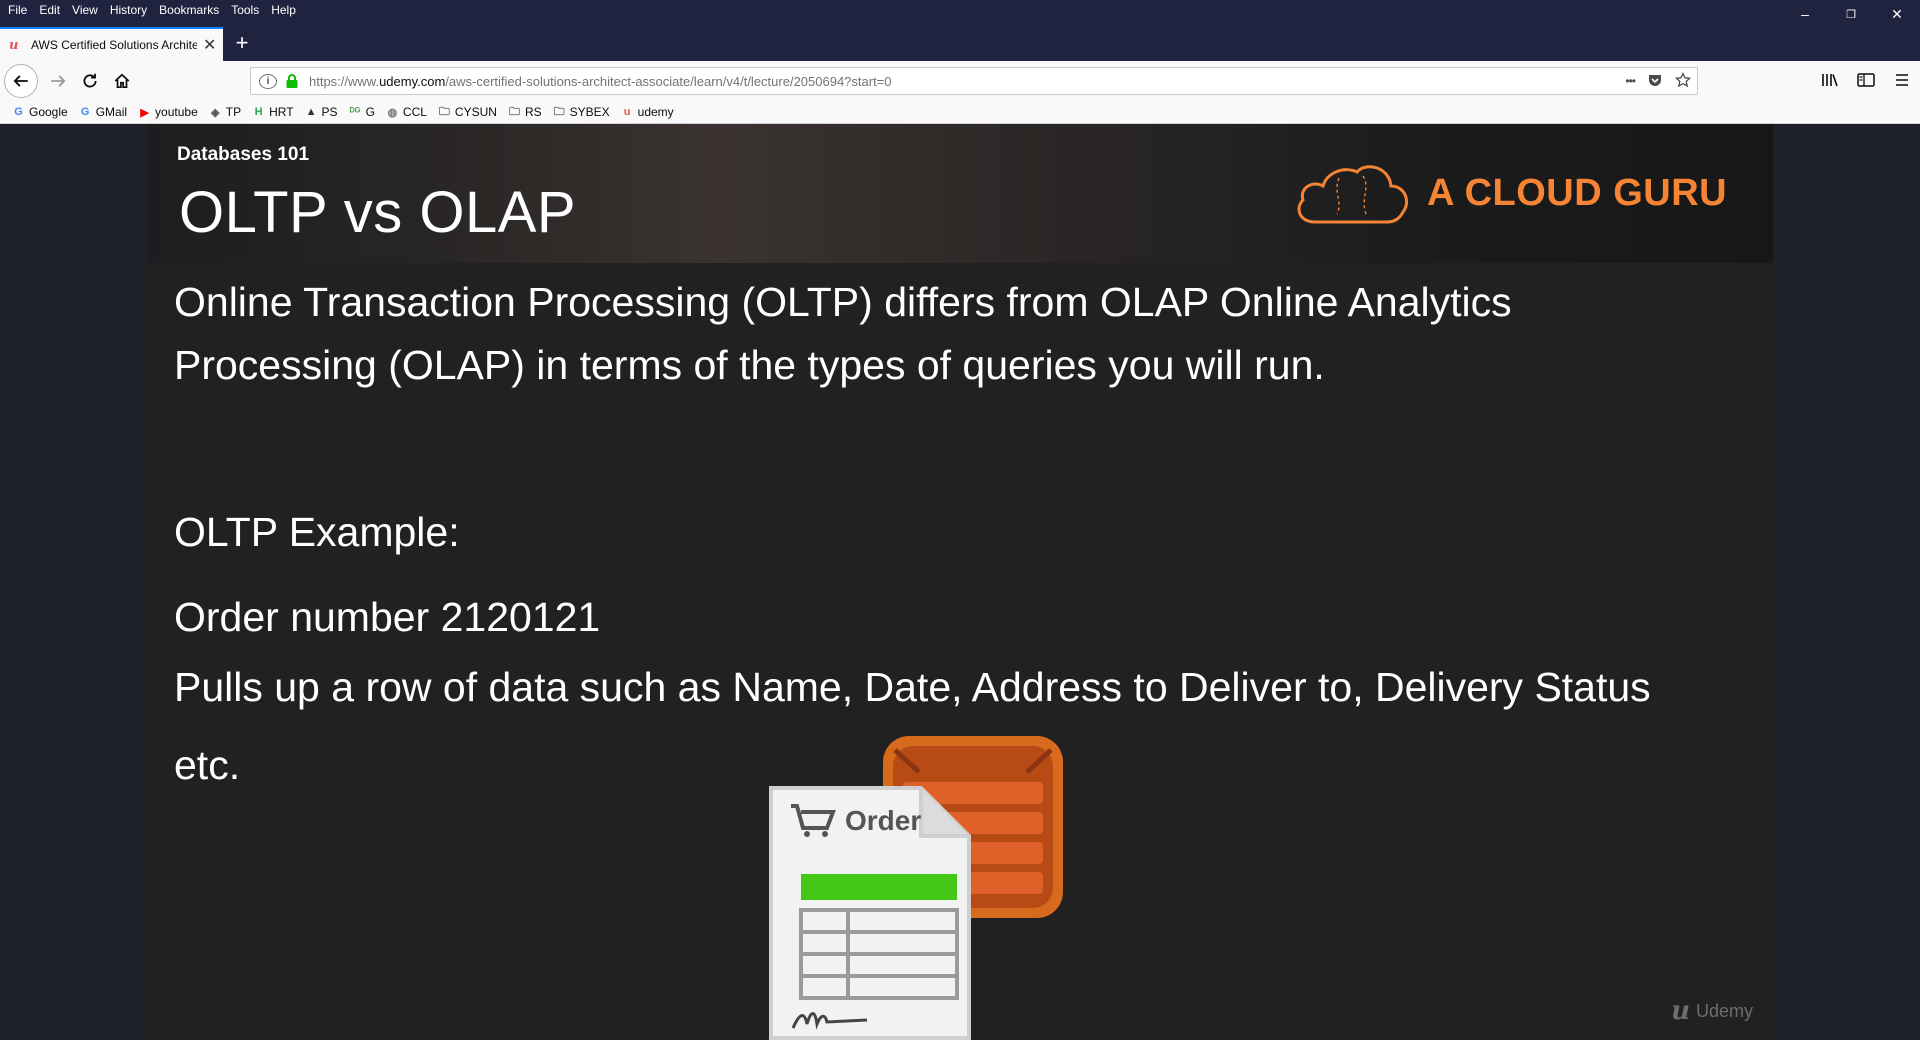 The height and width of the screenshot is (1040, 1920). What do you see at coordinates (387, 617) in the screenshot?
I see `slide-text-line-4: Order number 2120121` at bounding box center [387, 617].